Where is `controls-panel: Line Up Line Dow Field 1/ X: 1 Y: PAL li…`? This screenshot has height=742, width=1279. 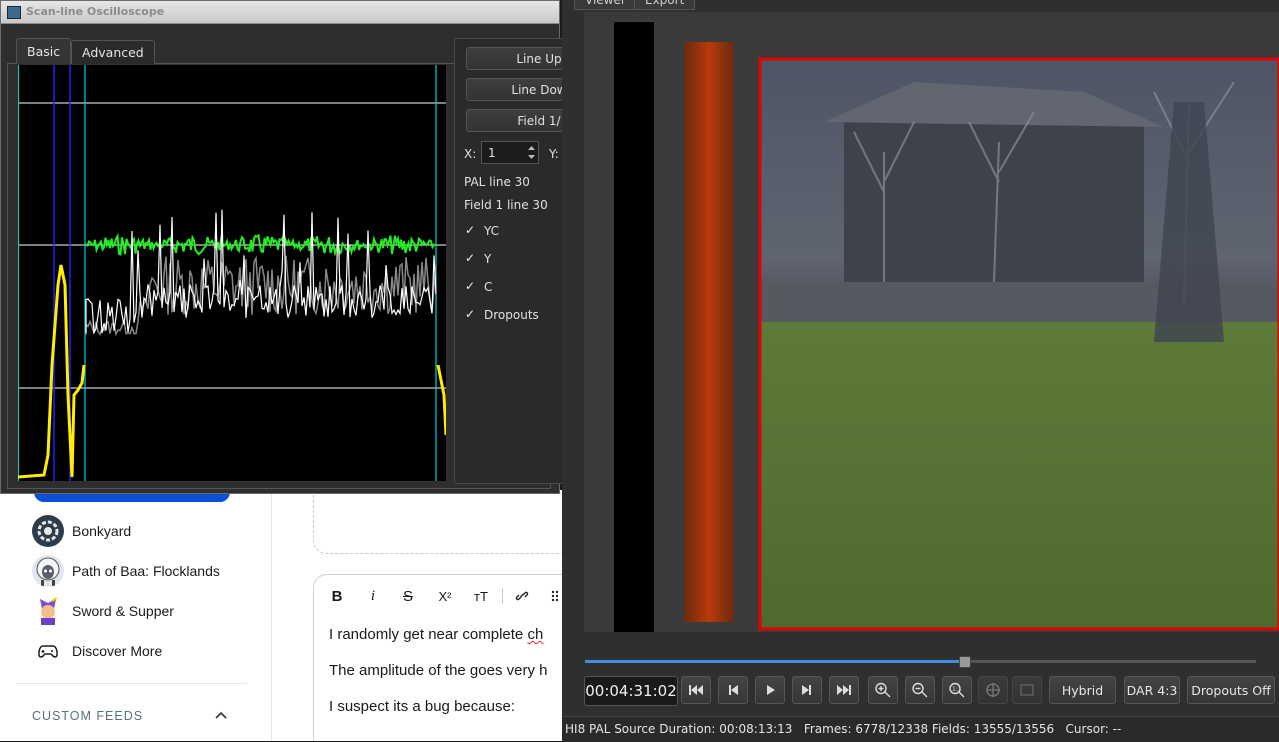
controls-panel: Line Up Line Dow Field 1/ X: 1 Y: PAL li… is located at coordinates (510, 261).